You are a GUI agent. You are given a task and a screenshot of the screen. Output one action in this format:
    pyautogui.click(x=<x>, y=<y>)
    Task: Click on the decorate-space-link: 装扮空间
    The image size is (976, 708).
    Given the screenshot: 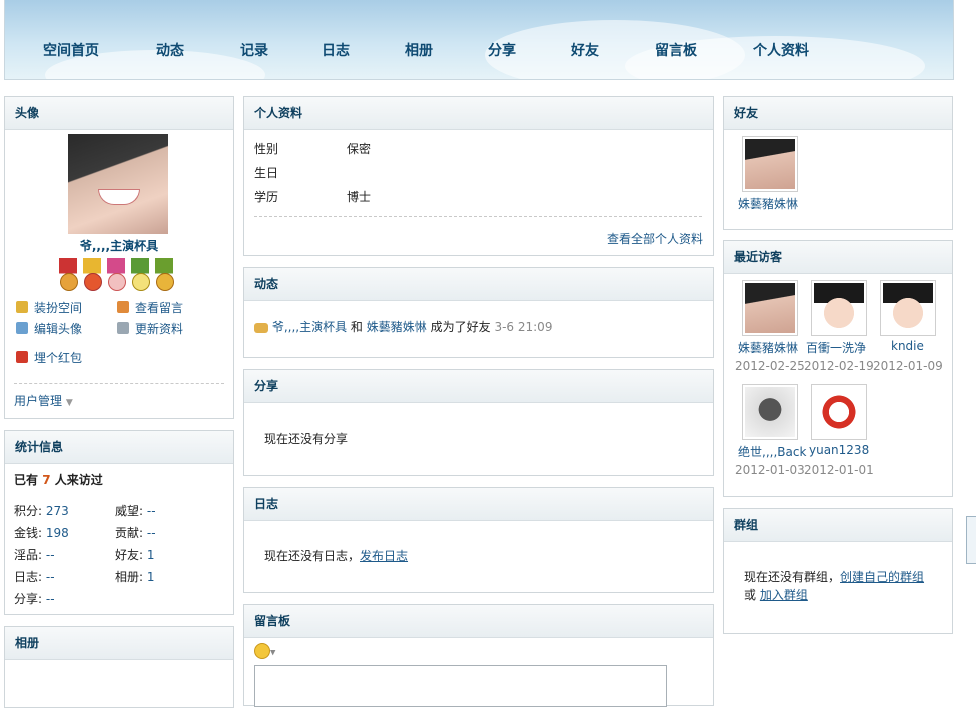 What is the action you would take?
    pyautogui.click(x=58, y=307)
    